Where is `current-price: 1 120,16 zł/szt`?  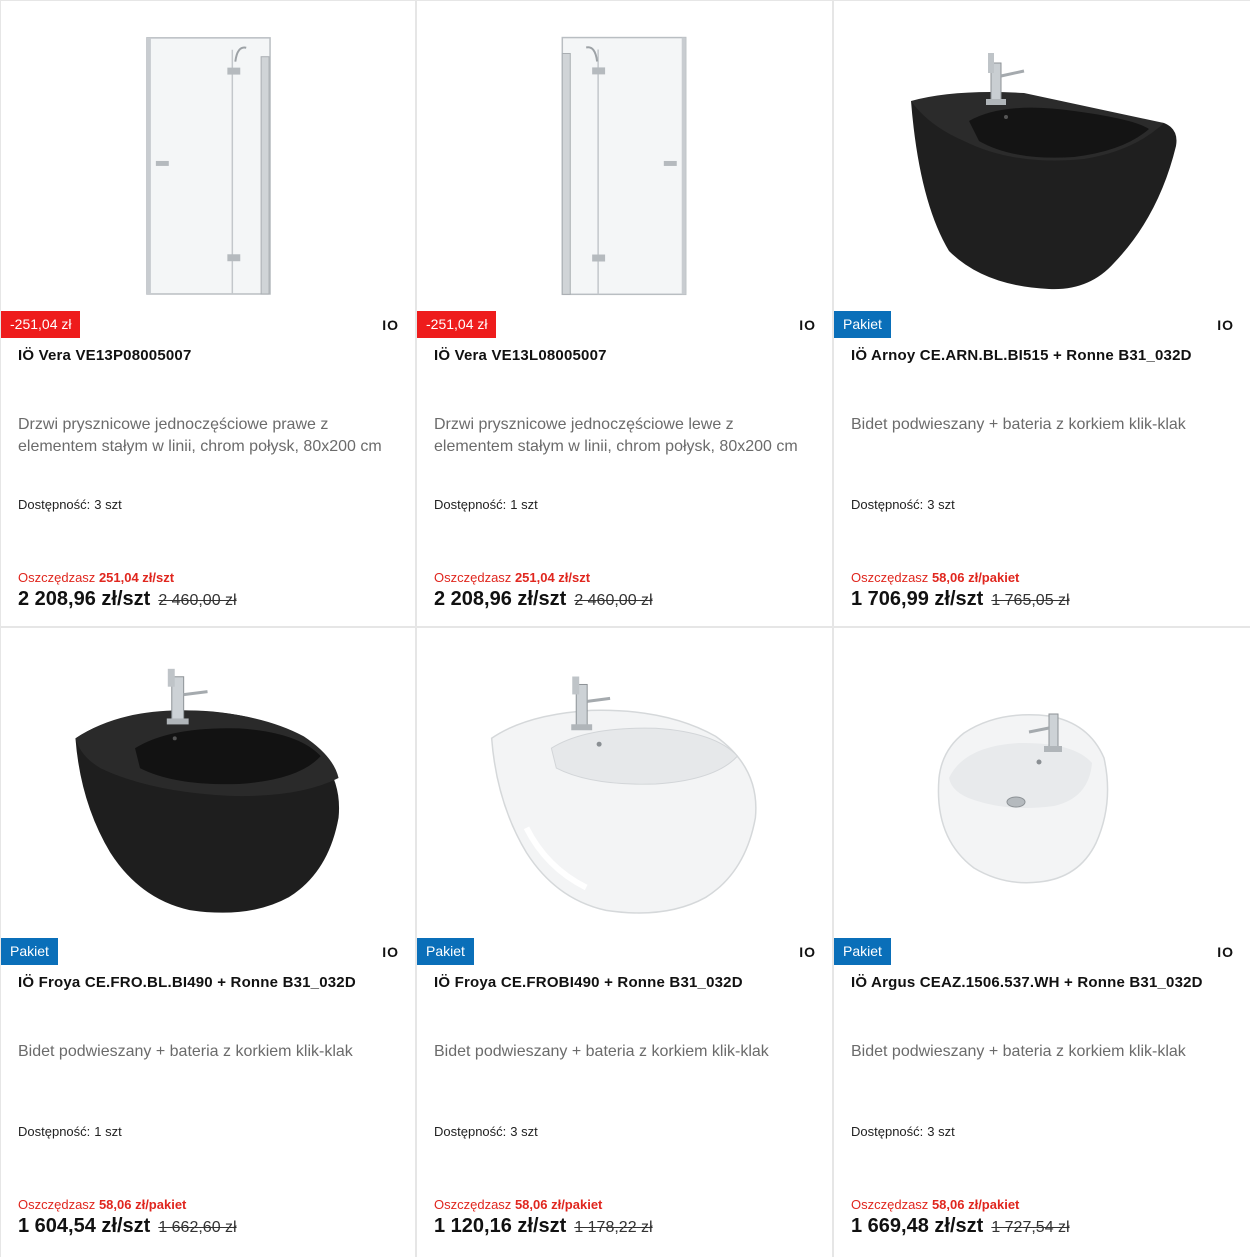
current-price: 1 120,16 zł/szt is located at coordinates (500, 1226).